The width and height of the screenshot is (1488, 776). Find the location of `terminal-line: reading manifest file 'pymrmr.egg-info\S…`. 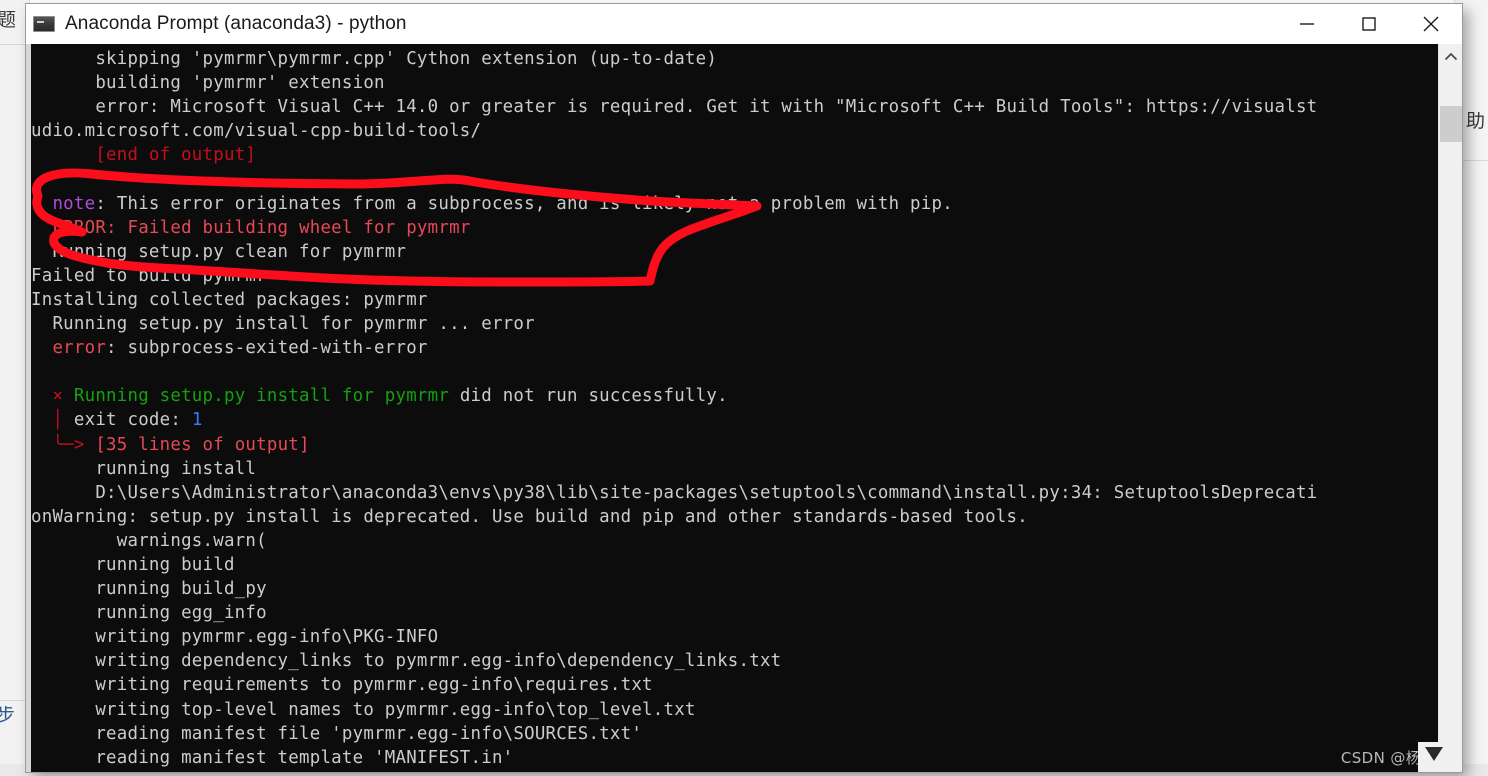

terminal-line: reading manifest file 'pymrmr.egg-info\S… is located at coordinates (734, 734).